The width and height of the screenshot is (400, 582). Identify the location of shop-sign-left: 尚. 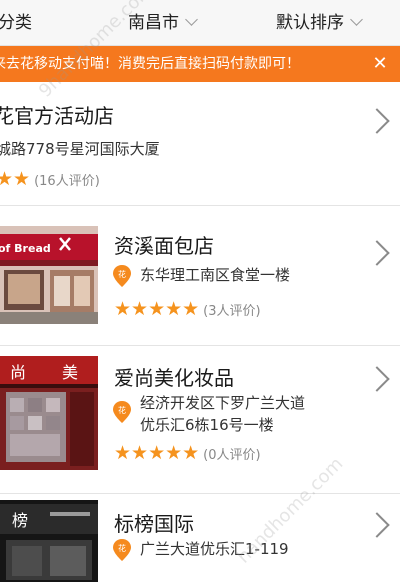
(18, 372).